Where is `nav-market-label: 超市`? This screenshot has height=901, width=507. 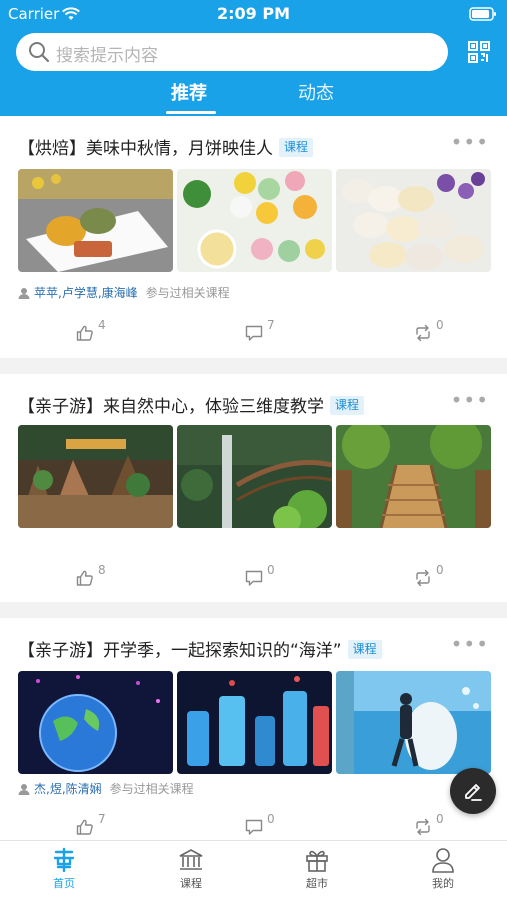
nav-market-label: 超市 is located at coordinates (317, 883).